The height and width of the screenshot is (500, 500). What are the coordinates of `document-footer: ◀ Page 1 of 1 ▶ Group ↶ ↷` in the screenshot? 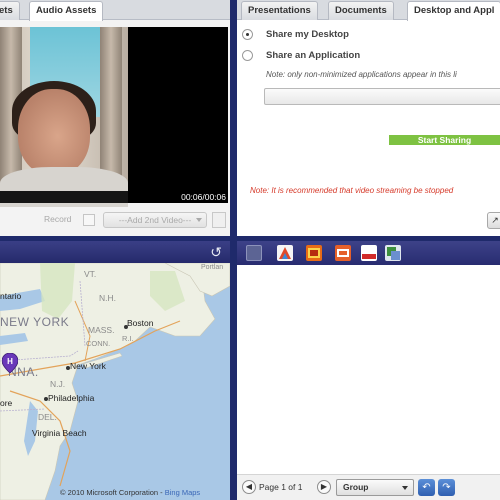 It's located at (368, 487).